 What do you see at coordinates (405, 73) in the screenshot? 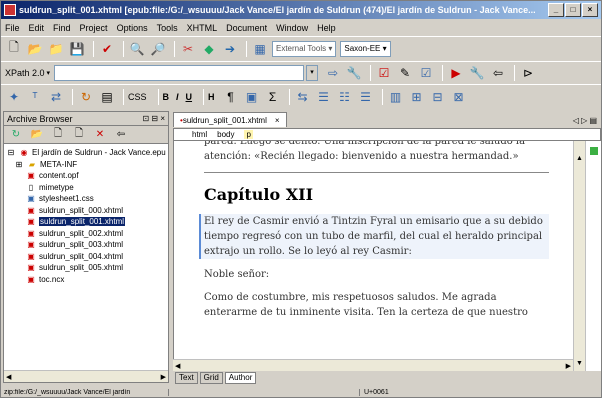
I see `edit-icon: ✎` at bounding box center [405, 73].